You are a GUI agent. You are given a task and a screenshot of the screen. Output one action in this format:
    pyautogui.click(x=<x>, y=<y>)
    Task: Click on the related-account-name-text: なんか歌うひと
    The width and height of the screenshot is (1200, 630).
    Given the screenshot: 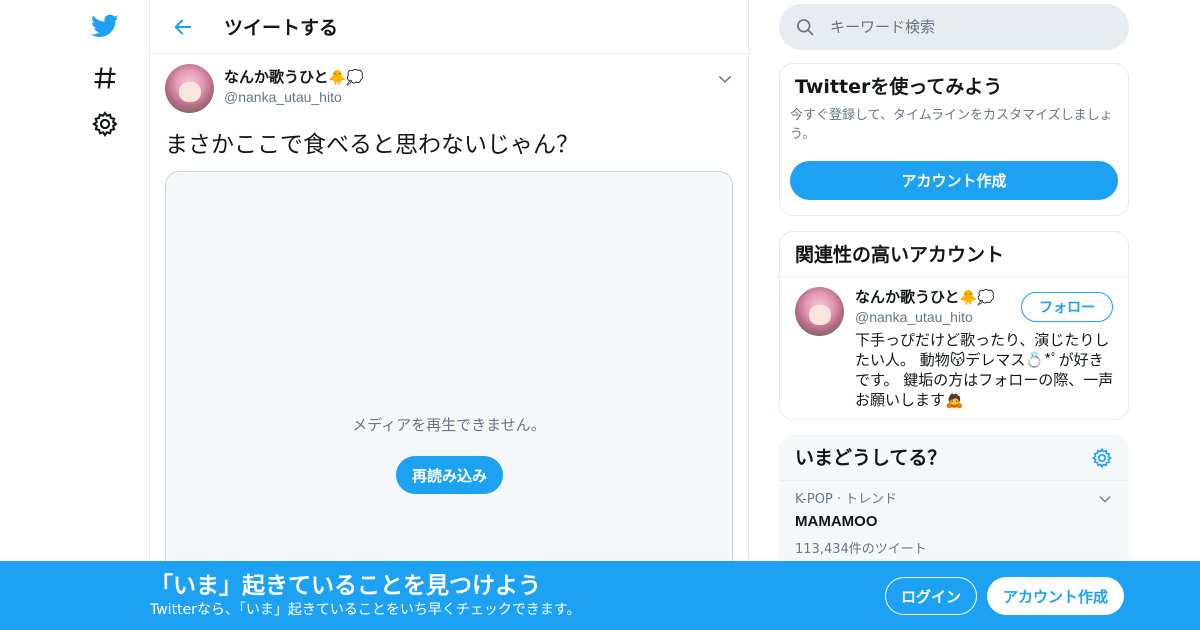 What is the action you would take?
    pyautogui.click(x=907, y=297)
    